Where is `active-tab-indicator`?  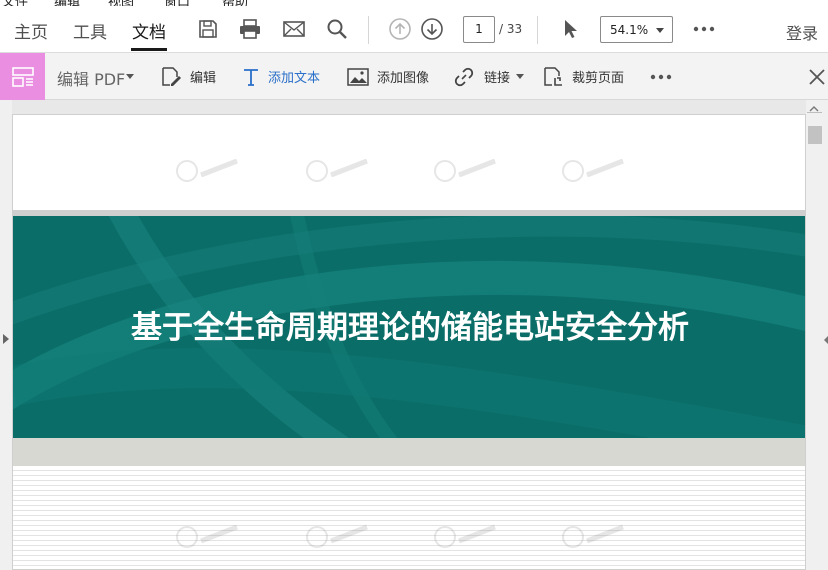
active-tab-indicator is located at coordinates (149, 49).